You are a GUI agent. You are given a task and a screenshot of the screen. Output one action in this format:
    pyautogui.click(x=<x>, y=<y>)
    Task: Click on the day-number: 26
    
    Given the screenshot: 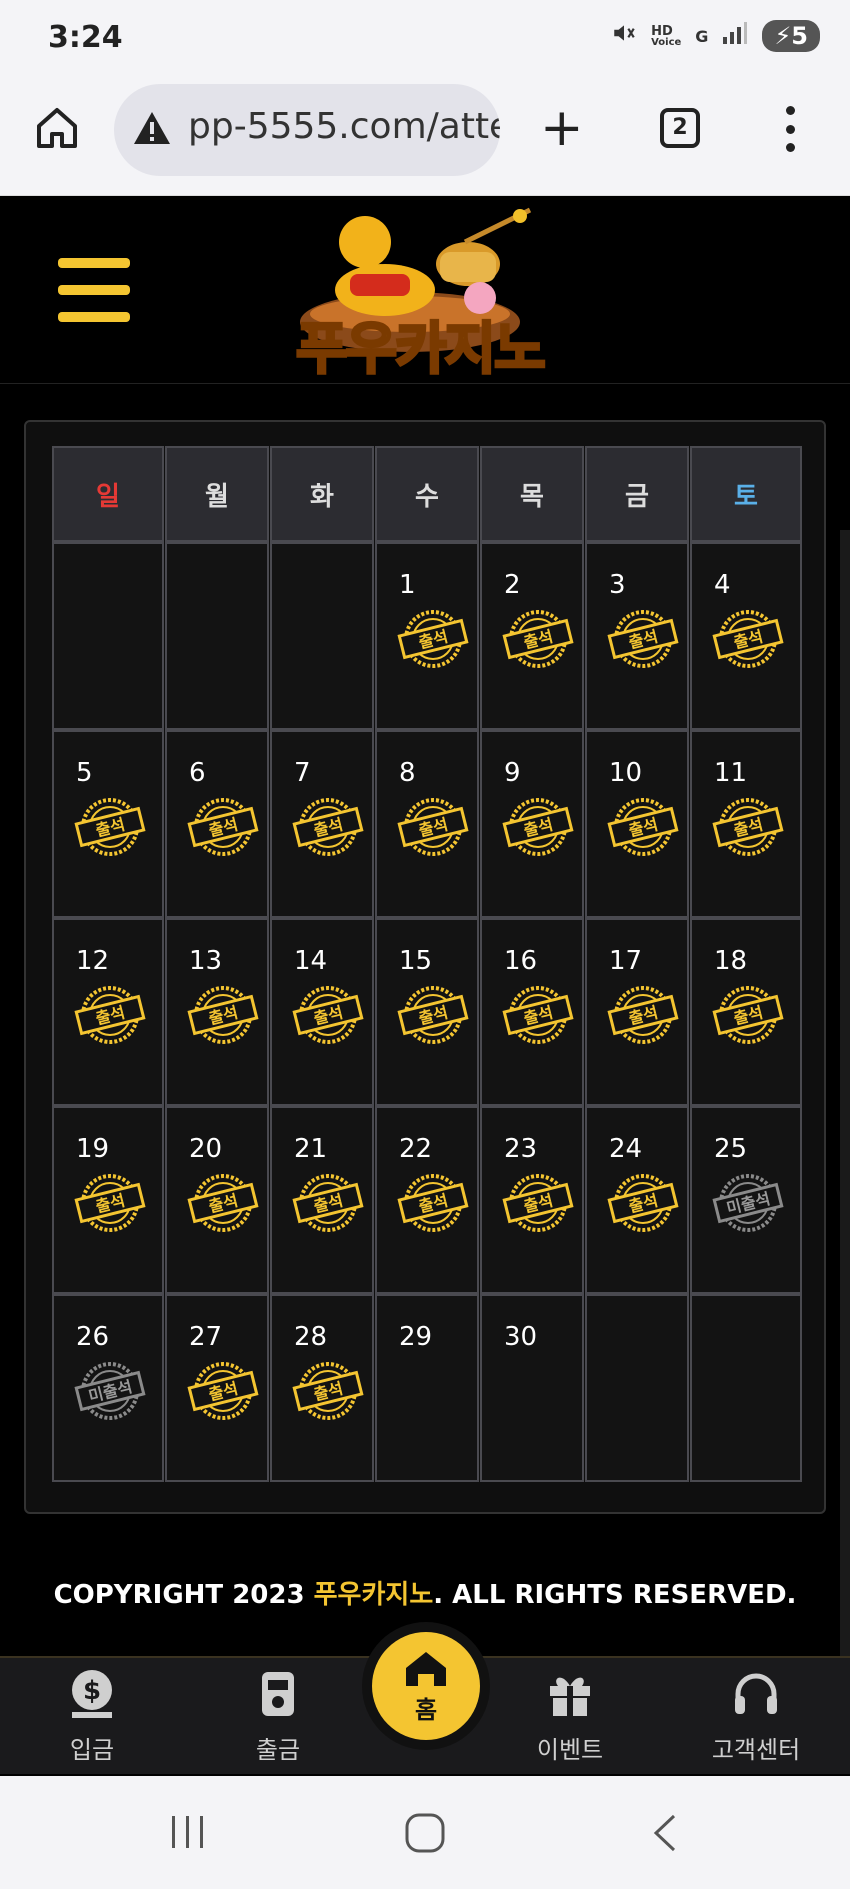 What is the action you would take?
    pyautogui.click(x=93, y=1337)
    